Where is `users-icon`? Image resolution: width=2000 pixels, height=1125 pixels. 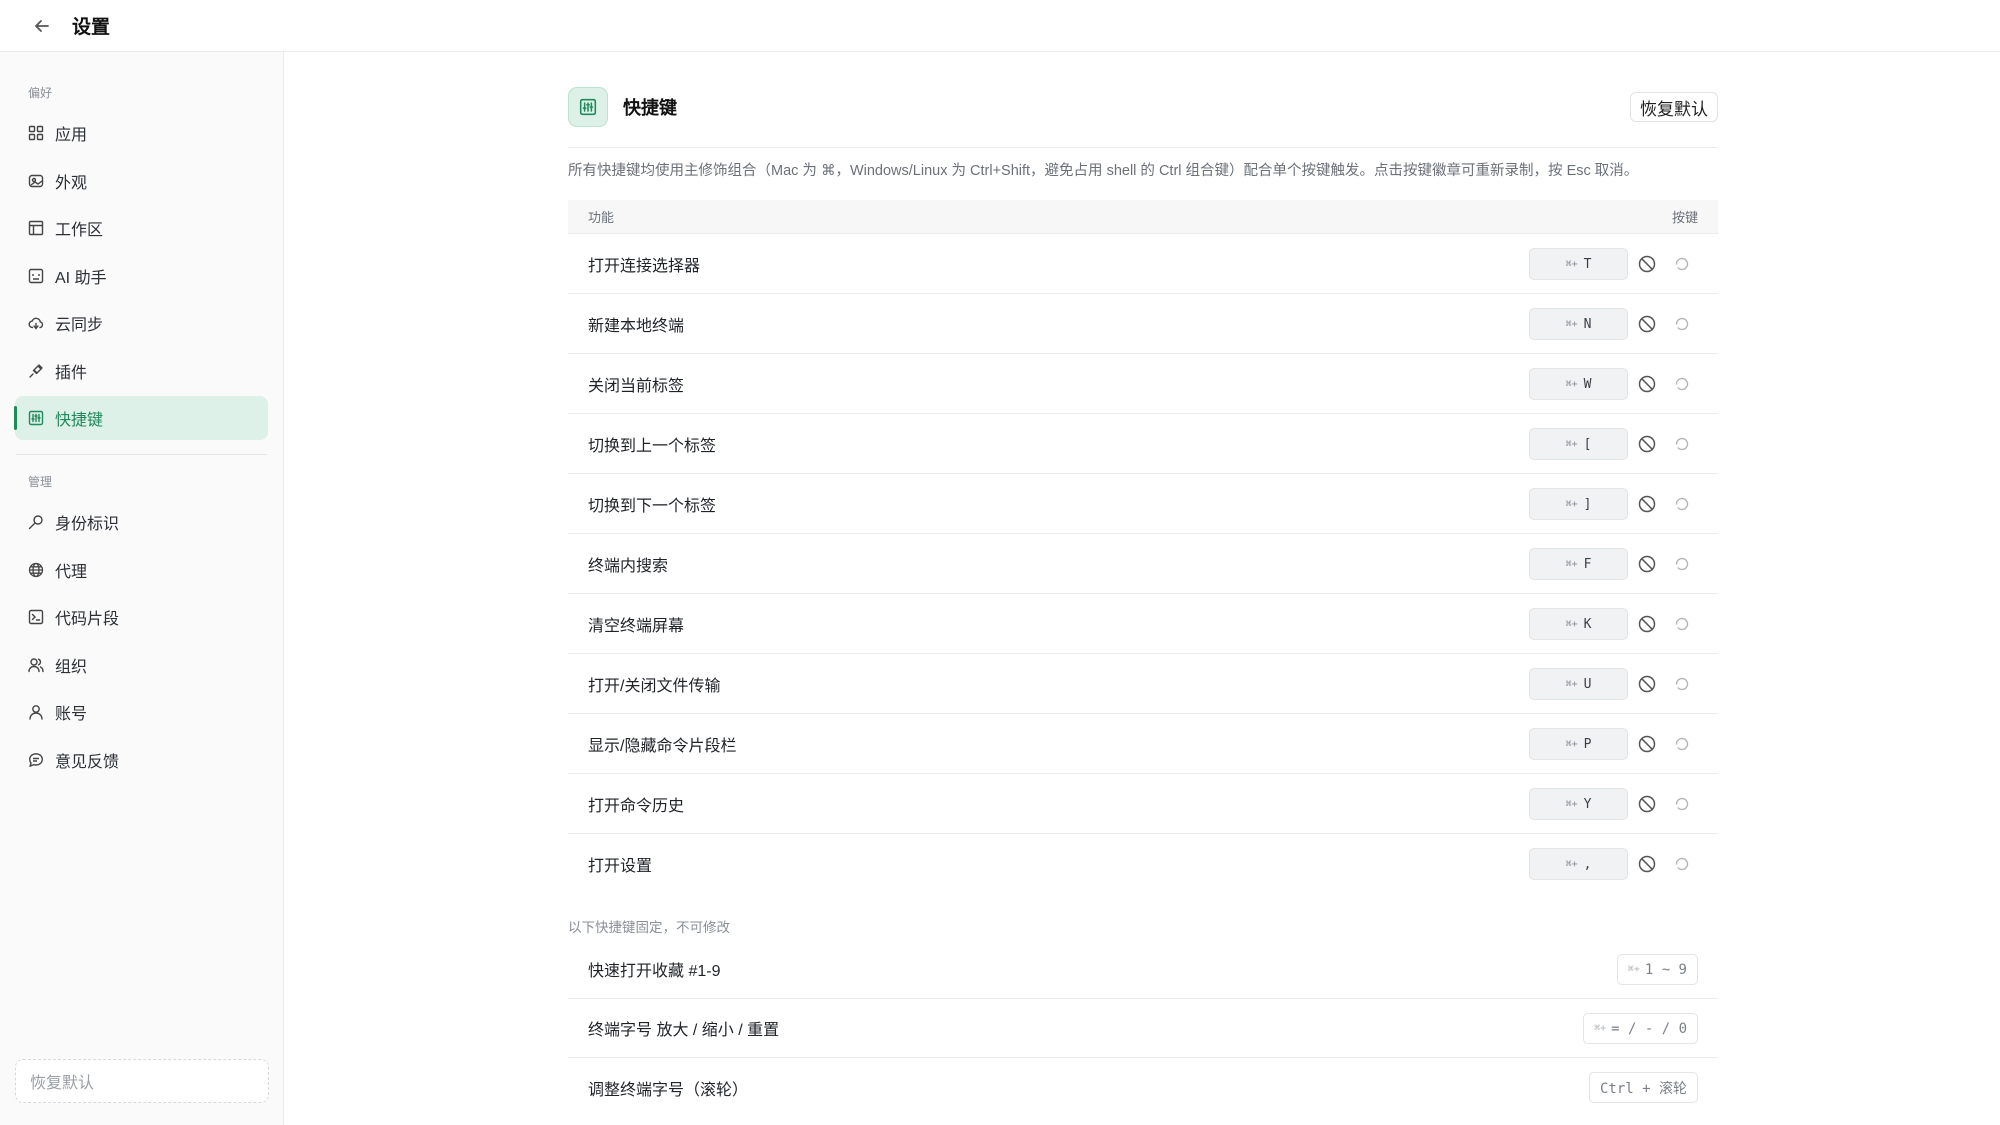
users-icon is located at coordinates (36, 665).